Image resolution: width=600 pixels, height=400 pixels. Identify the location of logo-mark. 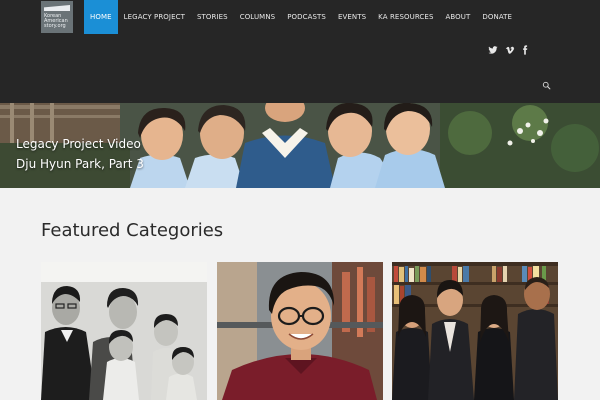
(57, 8).